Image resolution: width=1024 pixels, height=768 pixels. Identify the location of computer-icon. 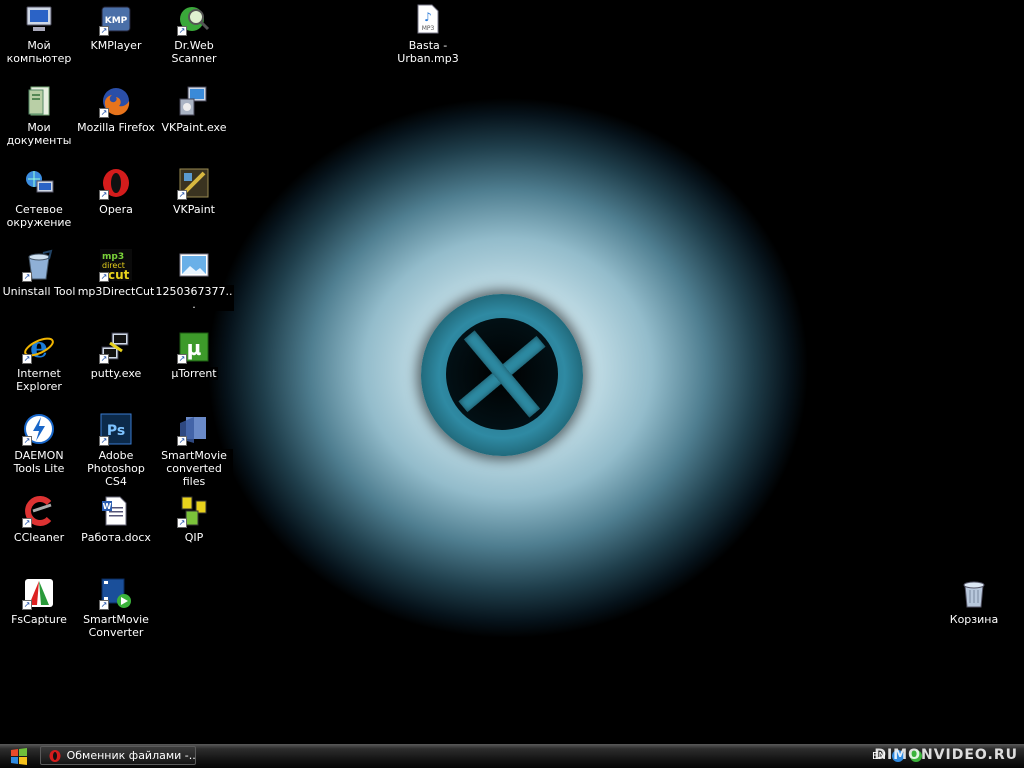
(39, 19).